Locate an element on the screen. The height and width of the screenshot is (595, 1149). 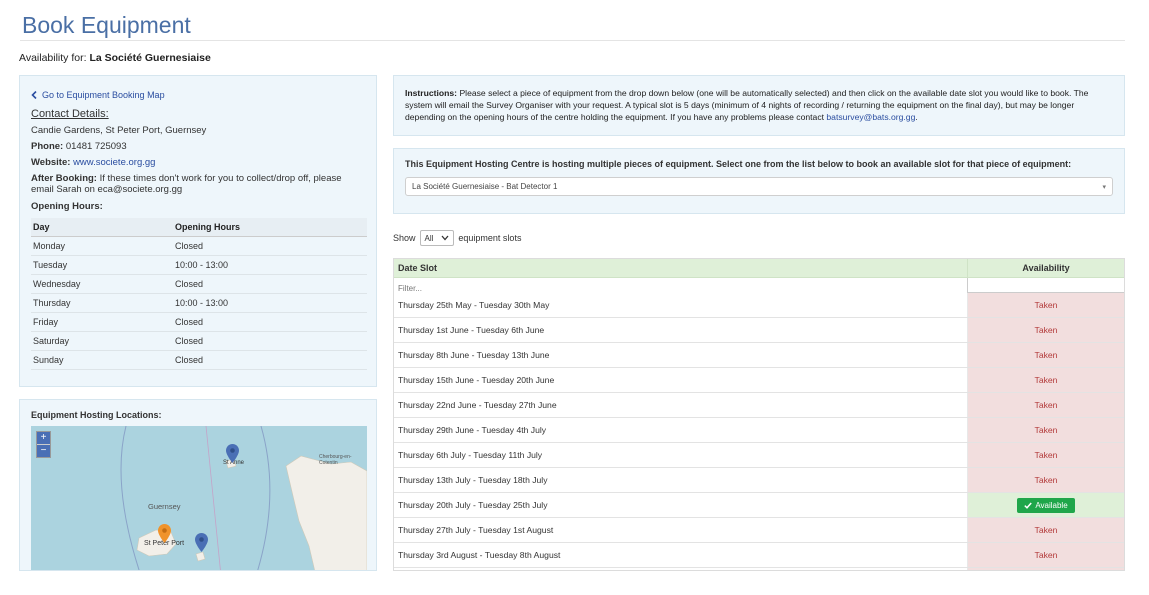
slots-header-row: Date Slot Availability is located at coordinates (759, 268).